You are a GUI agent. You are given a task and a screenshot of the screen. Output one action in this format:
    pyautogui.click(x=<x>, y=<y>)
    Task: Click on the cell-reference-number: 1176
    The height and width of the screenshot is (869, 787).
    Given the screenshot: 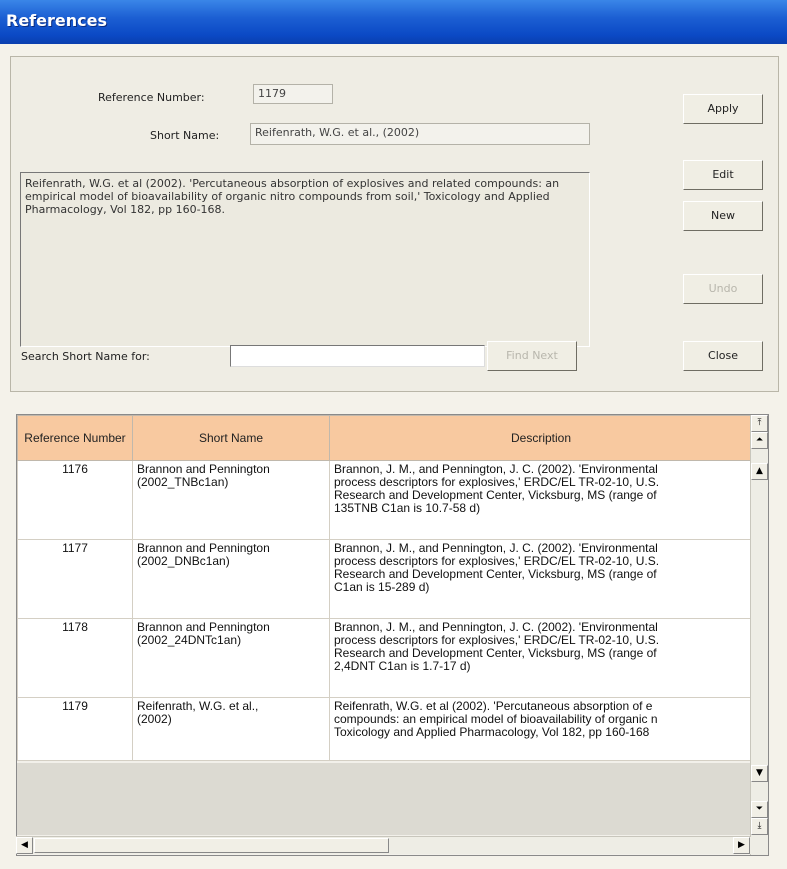 What is the action you would take?
    pyautogui.click(x=75, y=500)
    